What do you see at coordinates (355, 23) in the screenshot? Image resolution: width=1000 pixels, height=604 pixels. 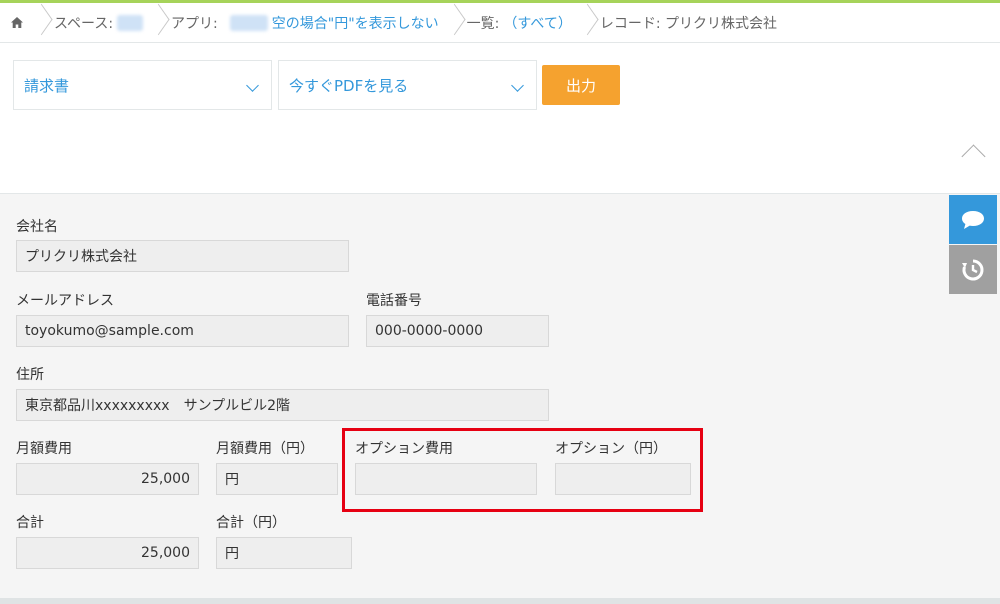 I see `breadcrumb-app-name: 空の場合"円"を表示しない` at bounding box center [355, 23].